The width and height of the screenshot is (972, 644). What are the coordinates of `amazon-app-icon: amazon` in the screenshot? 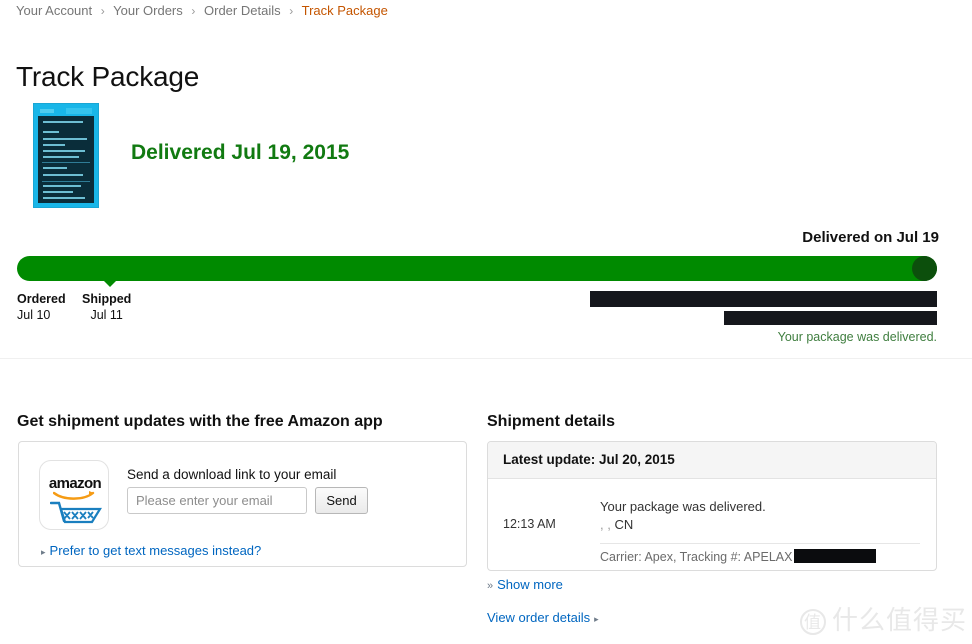 It's located at (74, 495).